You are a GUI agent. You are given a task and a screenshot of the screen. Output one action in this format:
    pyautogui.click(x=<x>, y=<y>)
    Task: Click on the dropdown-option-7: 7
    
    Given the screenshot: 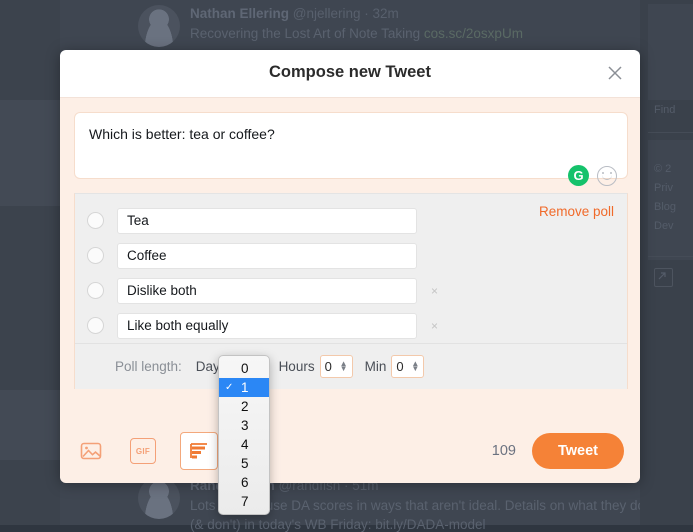 What is the action you would take?
    pyautogui.click(x=244, y=501)
    